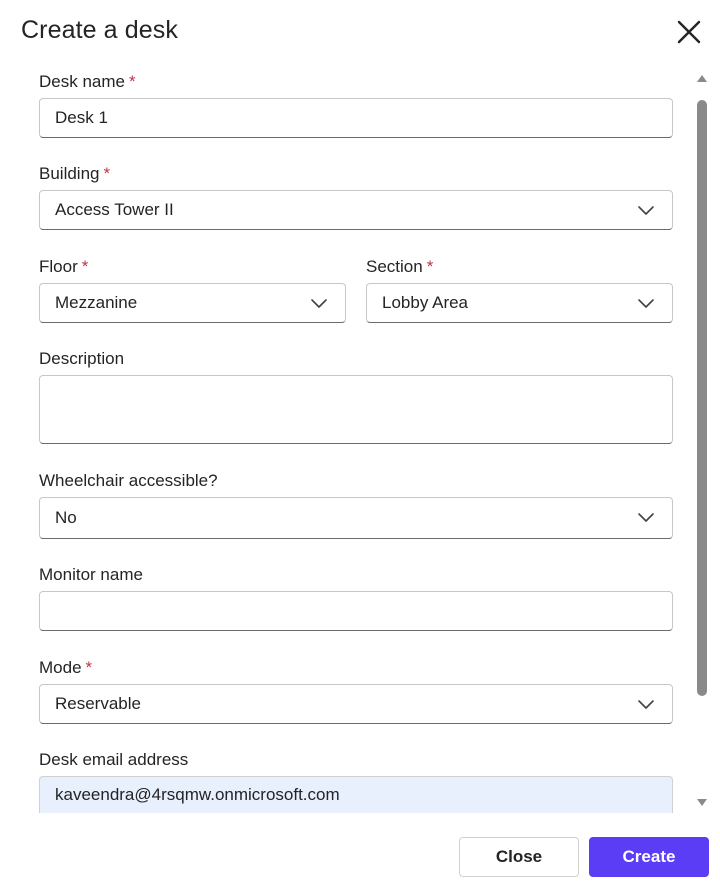  I want to click on desk-name-label: Desk name *, so click(87, 81).